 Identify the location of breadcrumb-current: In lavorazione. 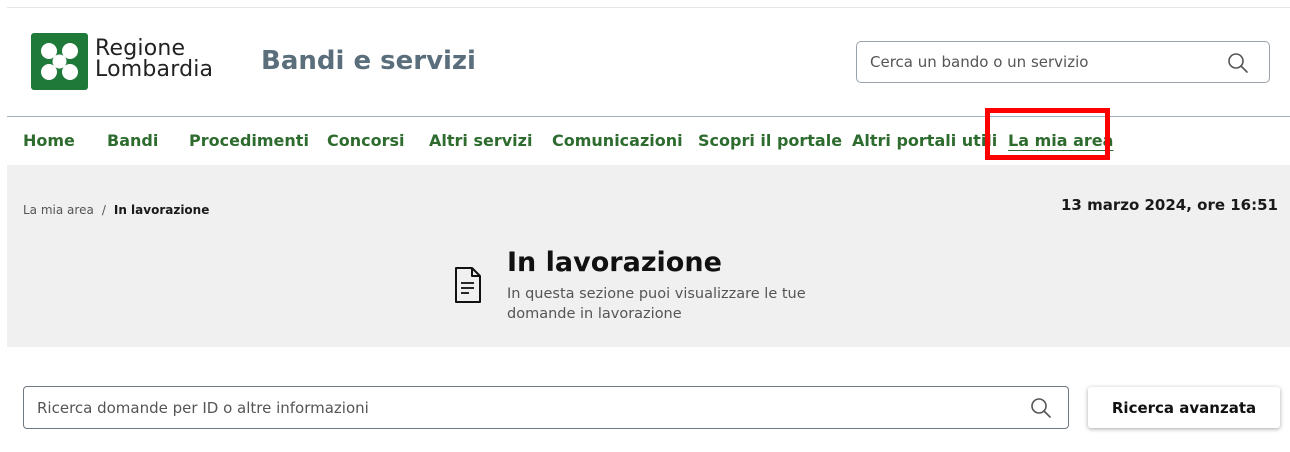
(161, 210).